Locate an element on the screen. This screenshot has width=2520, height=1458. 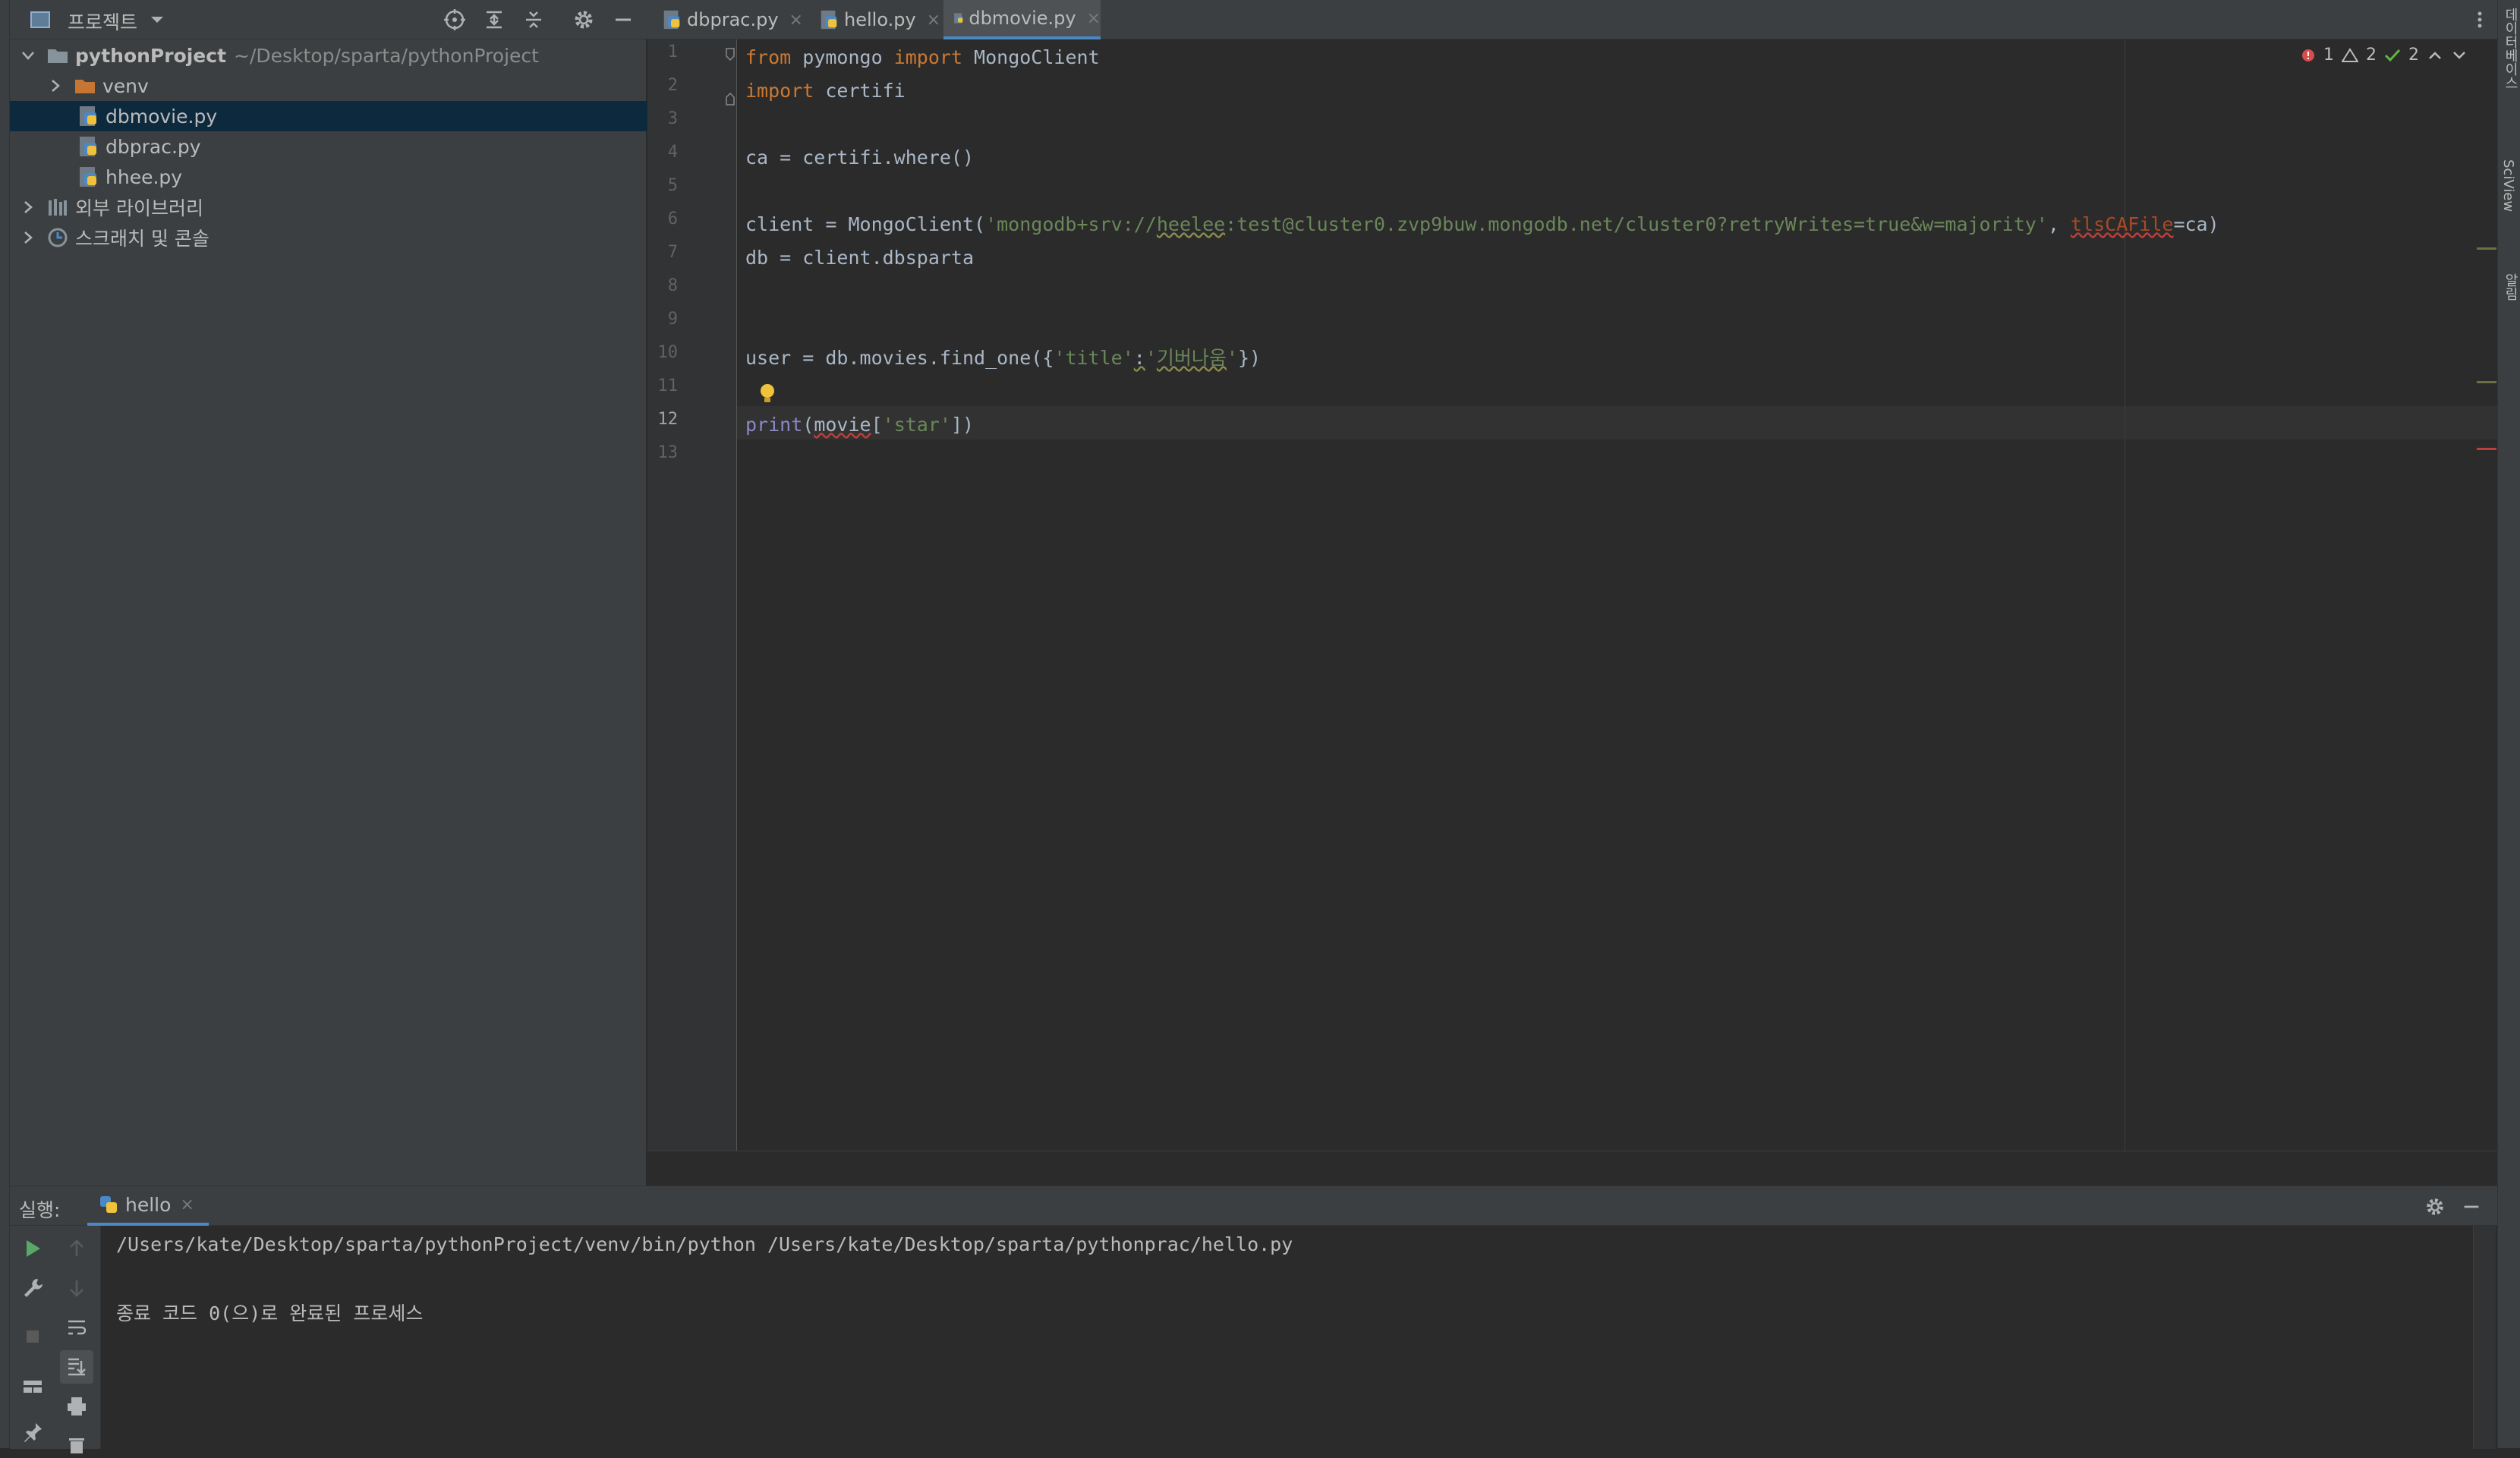
code-text: ]) is located at coordinates (962, 425).